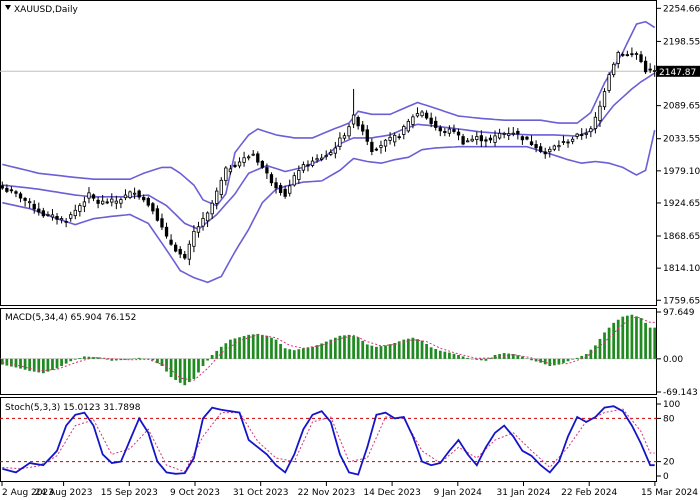  What do you see at coordinates (681, 140) in the screenshot?
I see `price-axis-label: 2033.55` at bounding box center [681, 140].